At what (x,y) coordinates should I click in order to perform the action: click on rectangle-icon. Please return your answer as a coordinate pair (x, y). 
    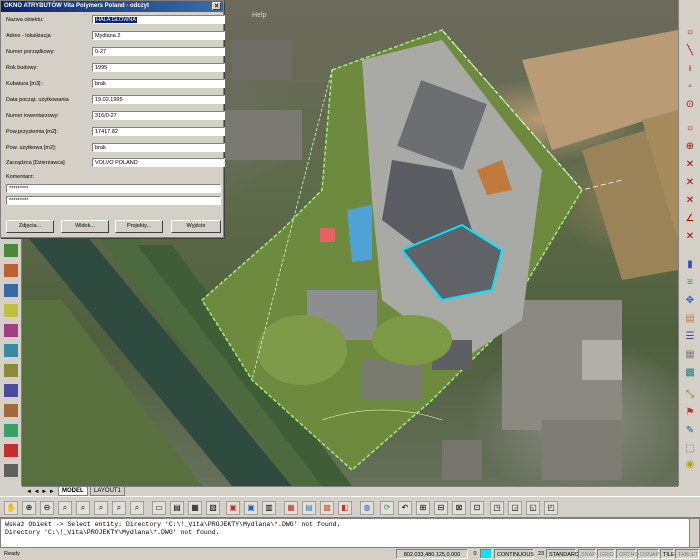
    Looking at the image, I should click on (11, 330).